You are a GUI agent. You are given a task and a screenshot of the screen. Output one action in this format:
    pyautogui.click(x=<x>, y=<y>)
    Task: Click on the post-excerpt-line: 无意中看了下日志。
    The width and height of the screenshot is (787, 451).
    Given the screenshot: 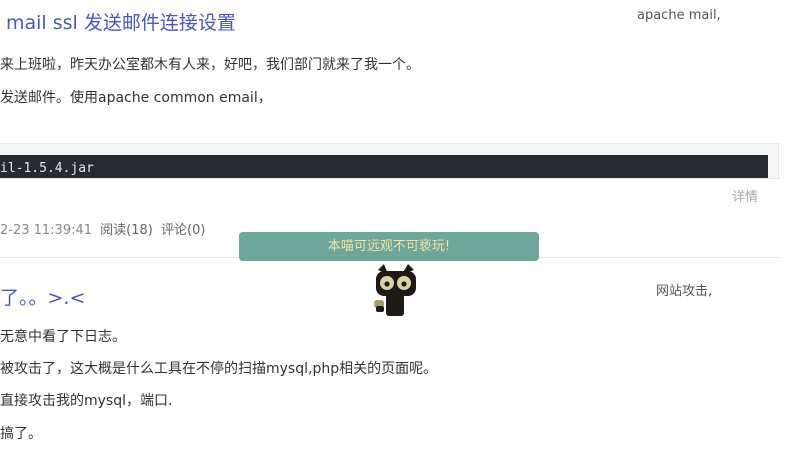 What is the action you would take?
    pyautogui.click(x=63, y=337)
    